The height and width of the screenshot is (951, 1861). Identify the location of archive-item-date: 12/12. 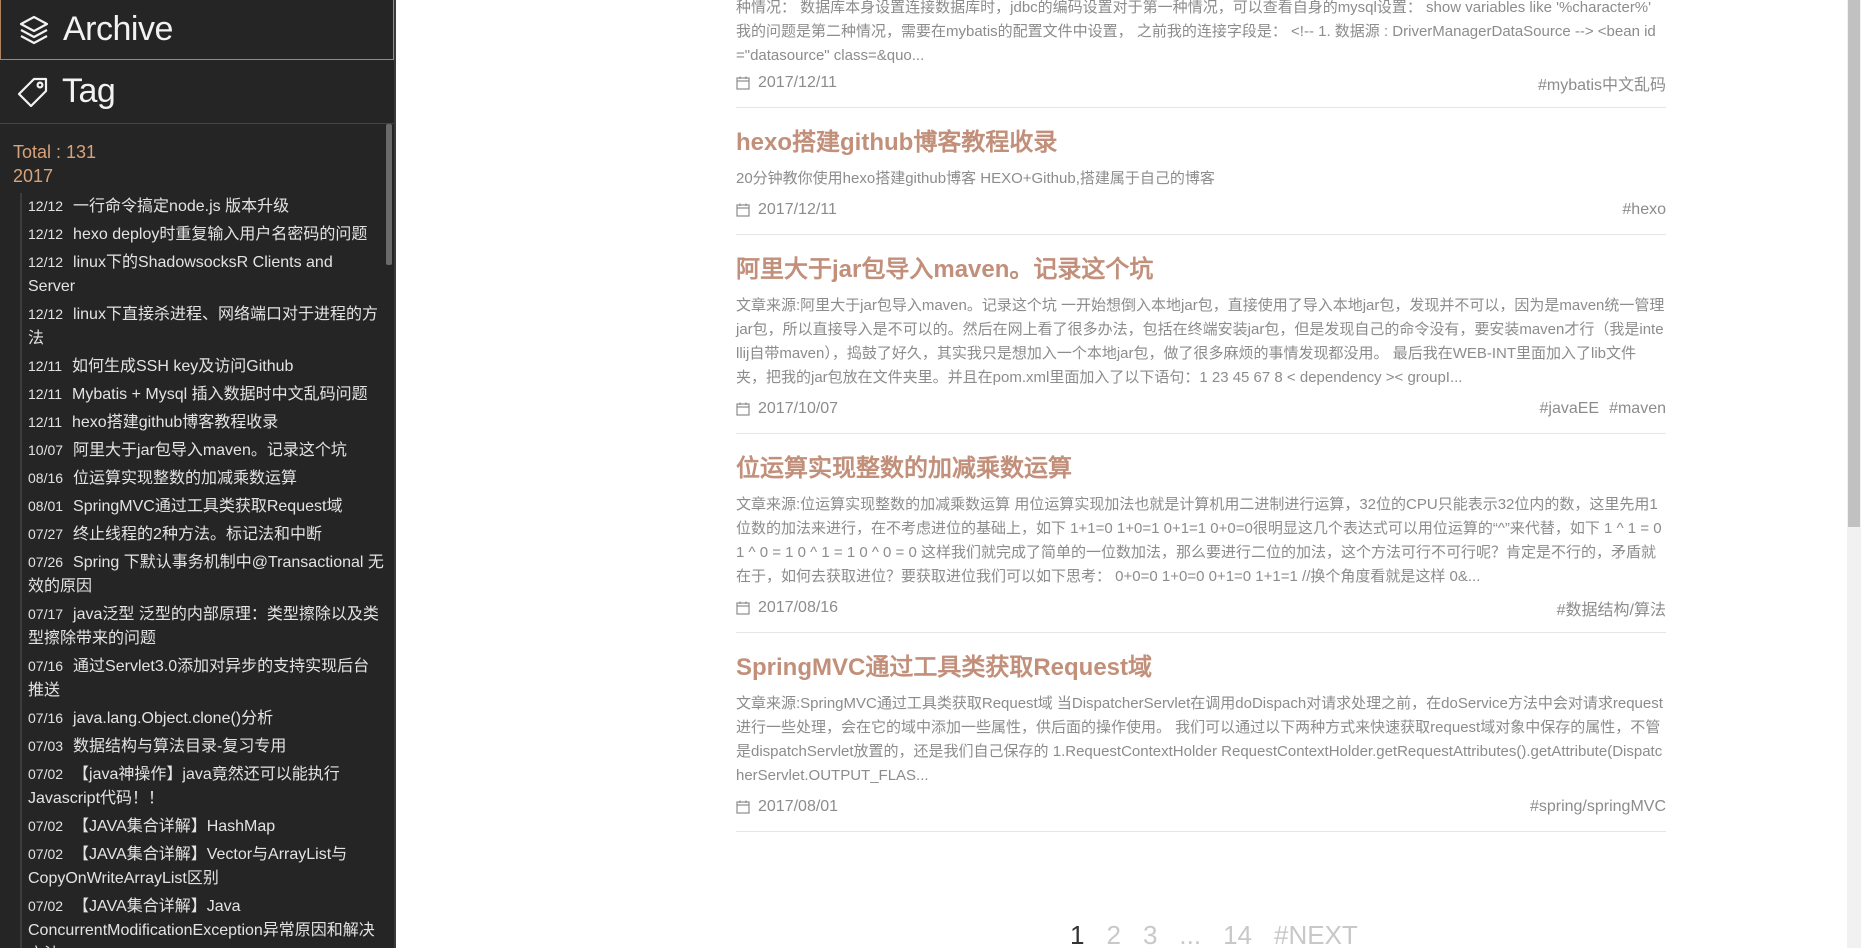
(46, 262).